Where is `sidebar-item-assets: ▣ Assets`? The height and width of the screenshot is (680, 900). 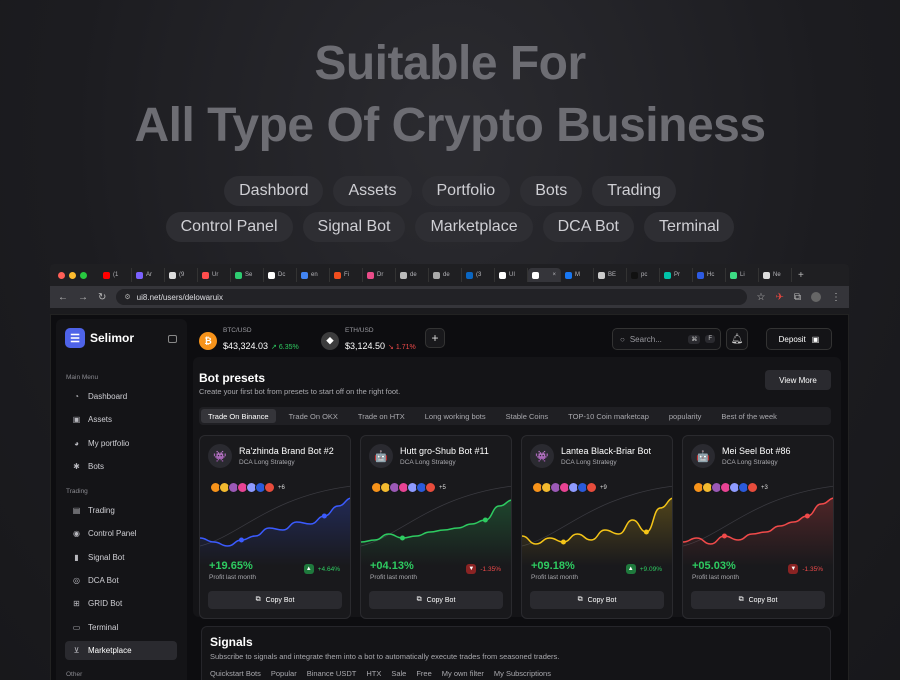
sidebar-item-assets: ▣ Assets is located at coordinates (121, 419).